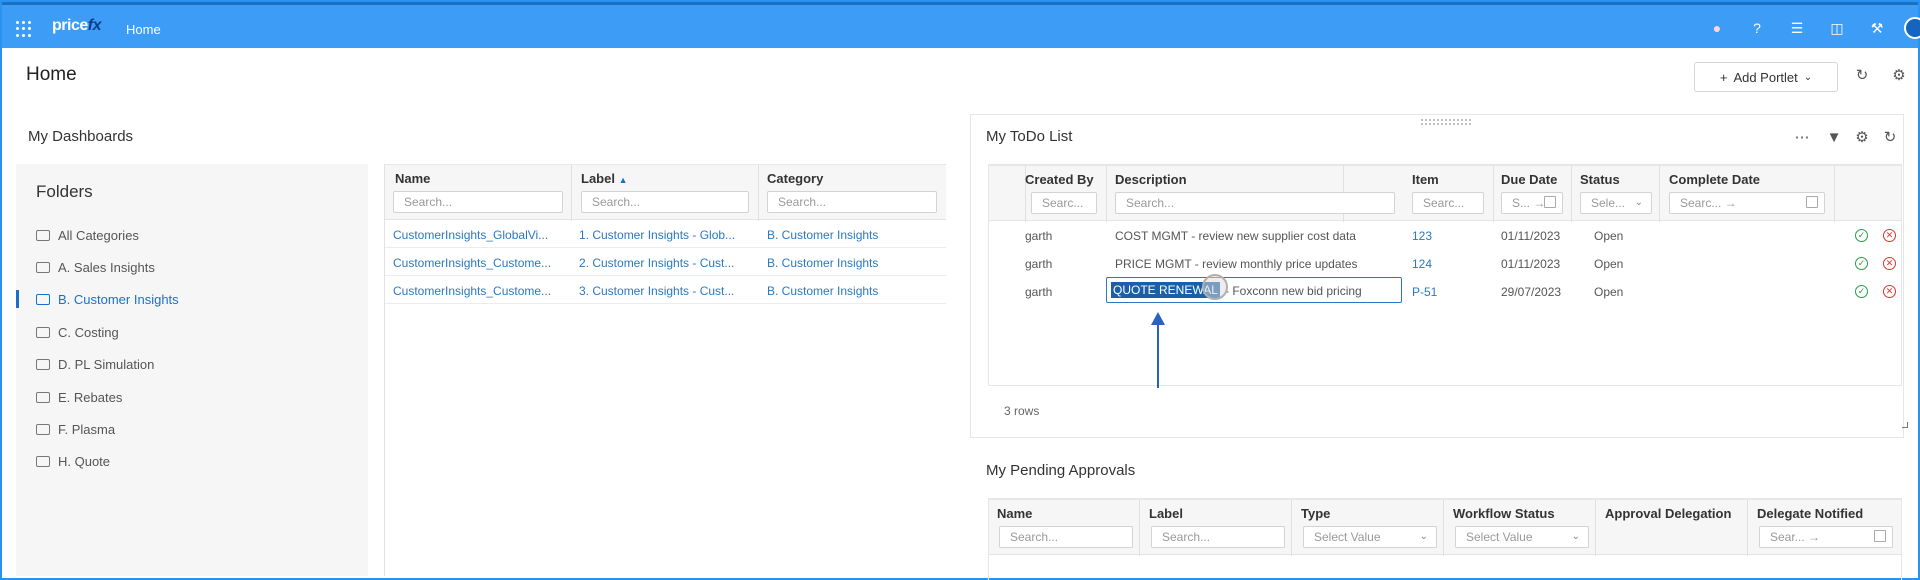  What do you see at coordinates (1877, 28) in the screenshot?
I see `tools-icon: ⚒` at bounding box center [1877, 28].